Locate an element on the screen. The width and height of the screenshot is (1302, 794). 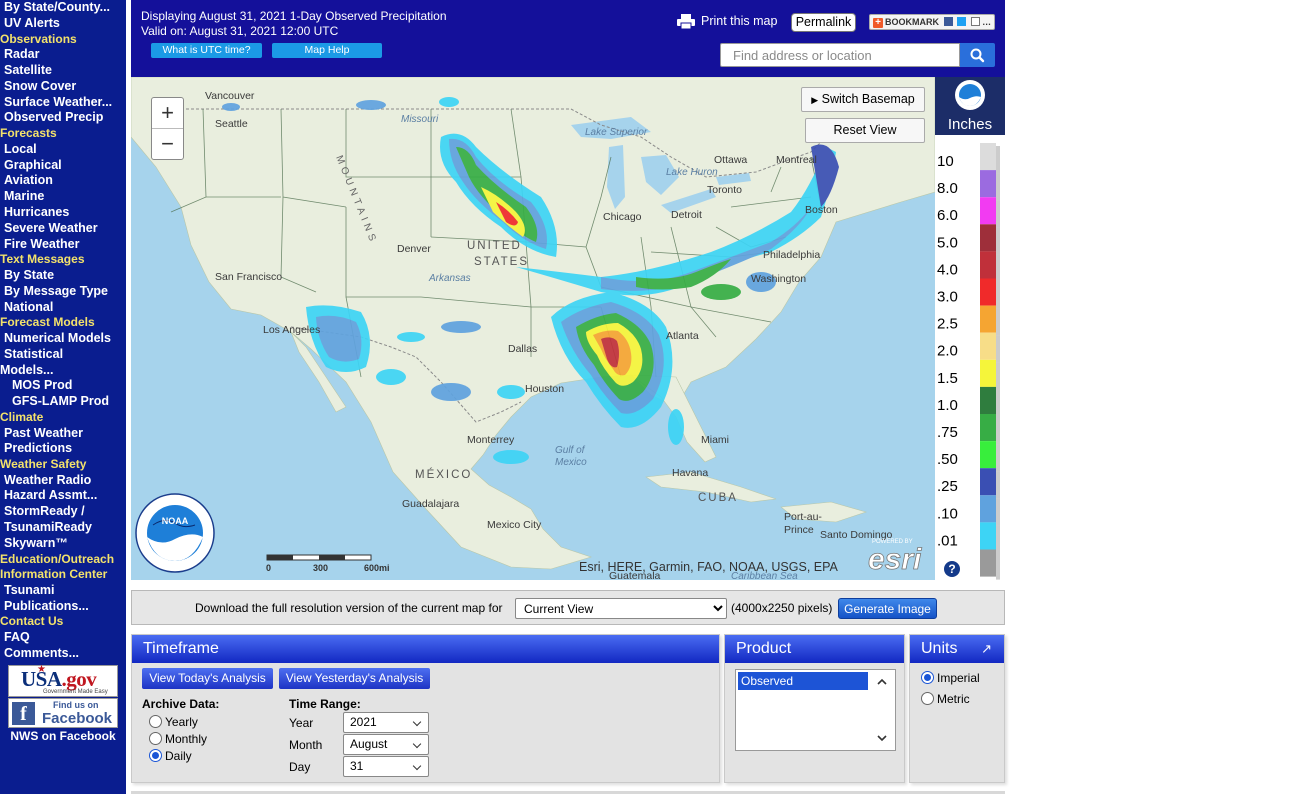
nav-link: Snow Cover is located at coordinates (63, 87).